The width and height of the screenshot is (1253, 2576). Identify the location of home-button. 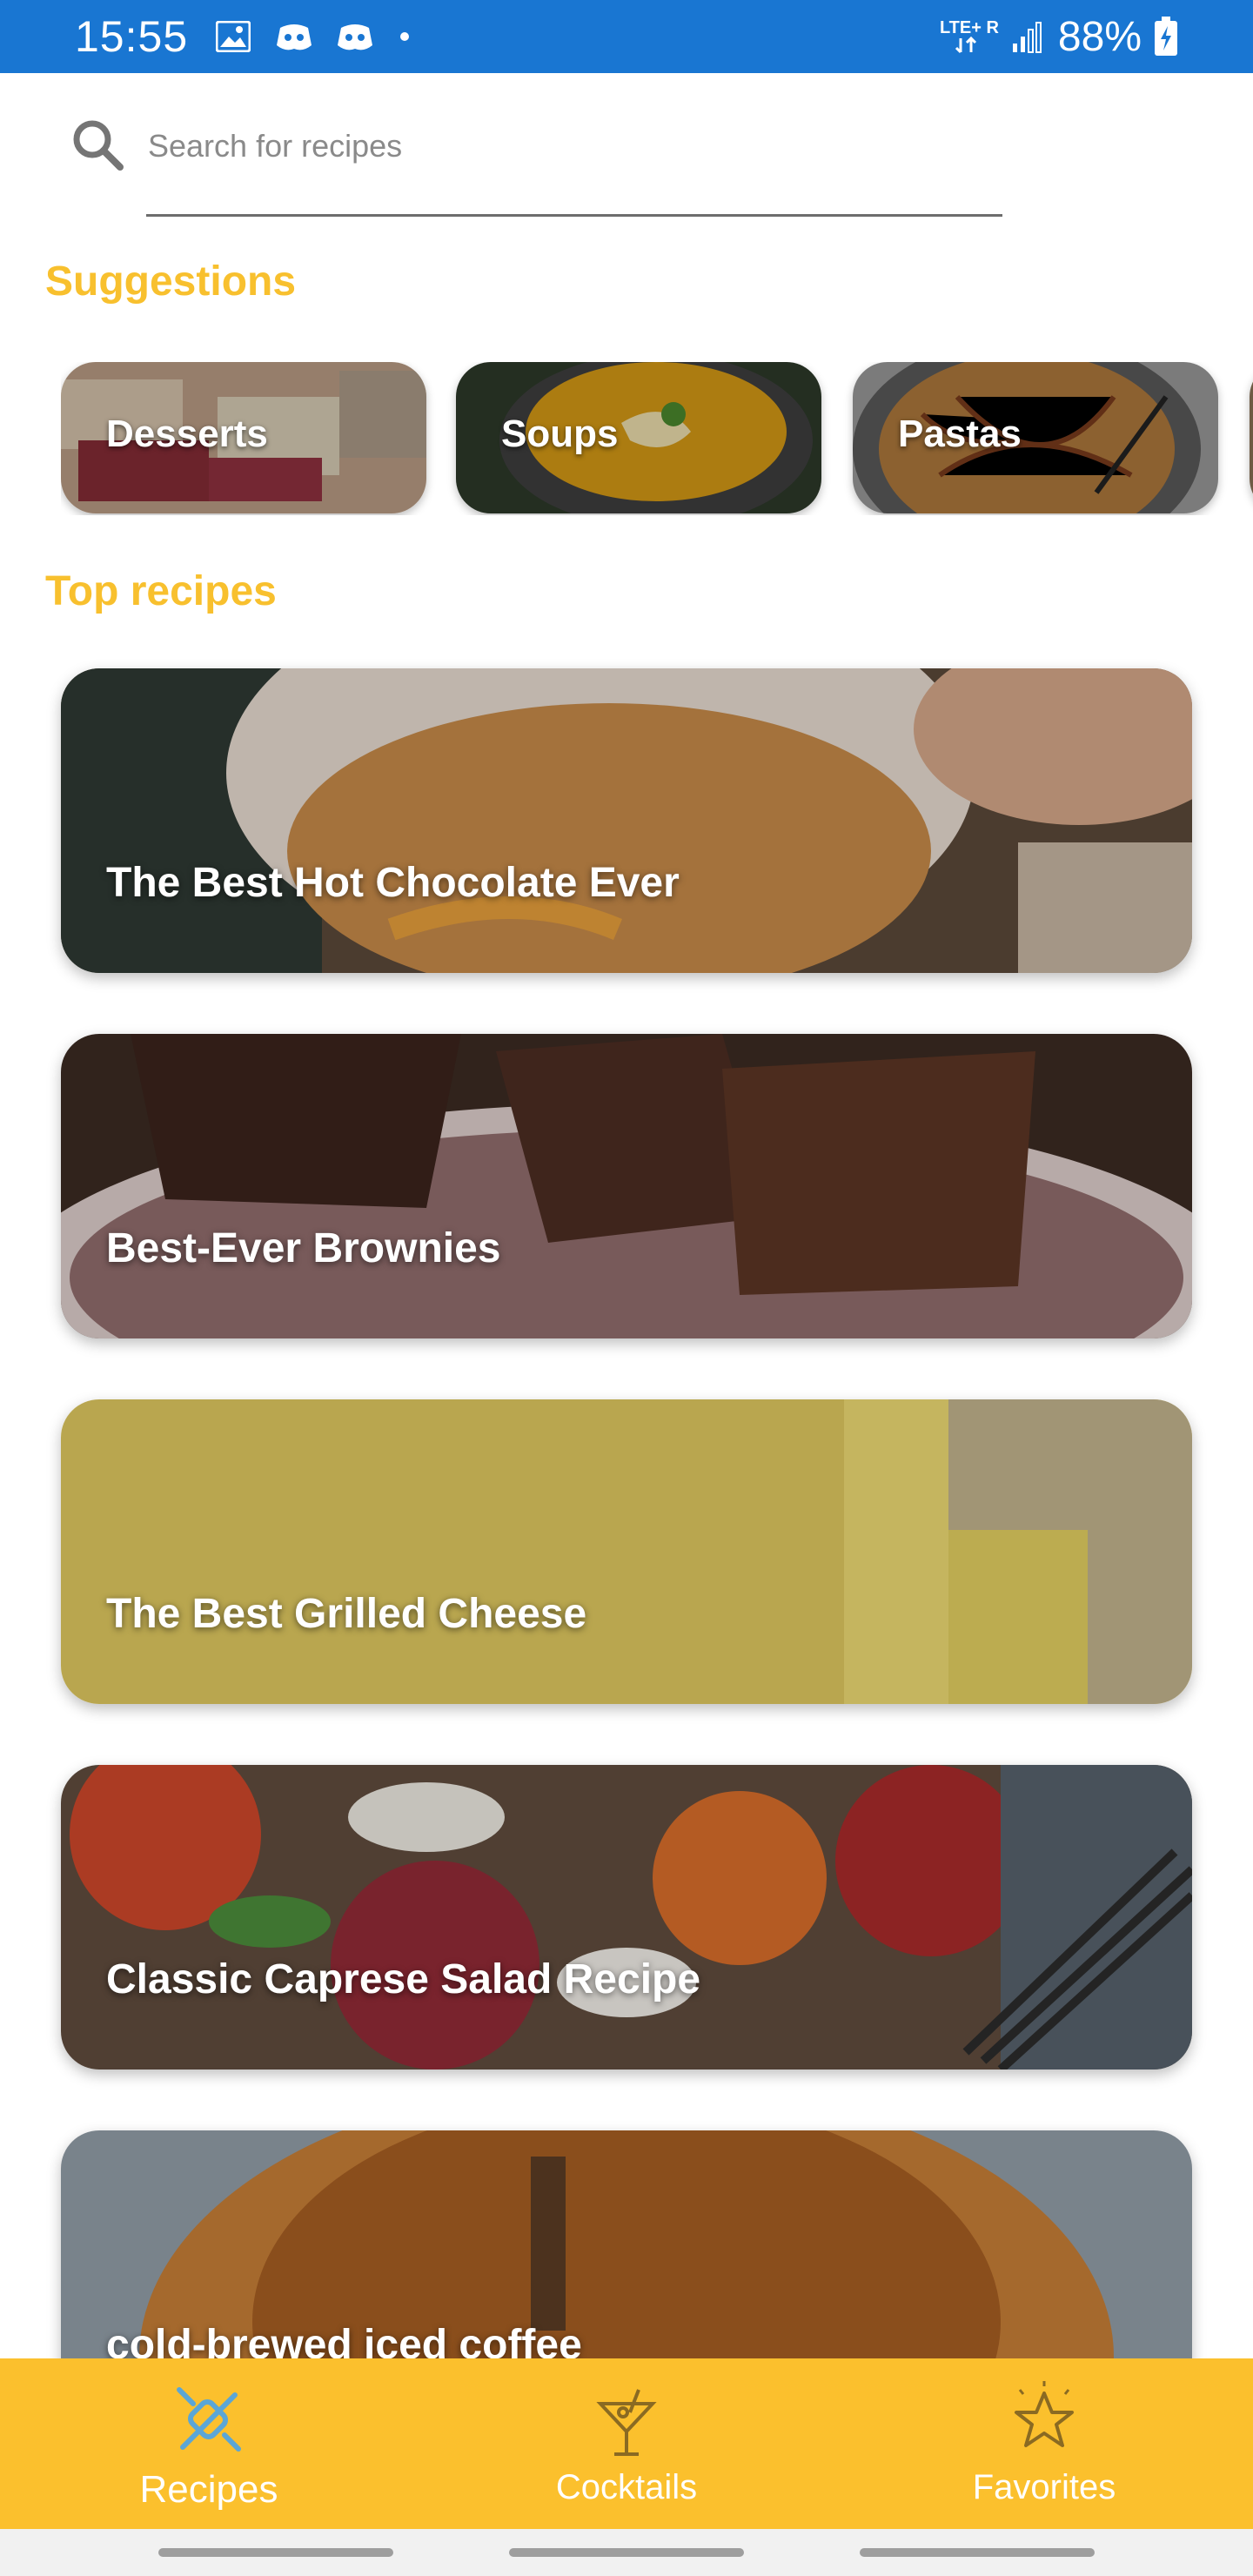
(626, 2553).